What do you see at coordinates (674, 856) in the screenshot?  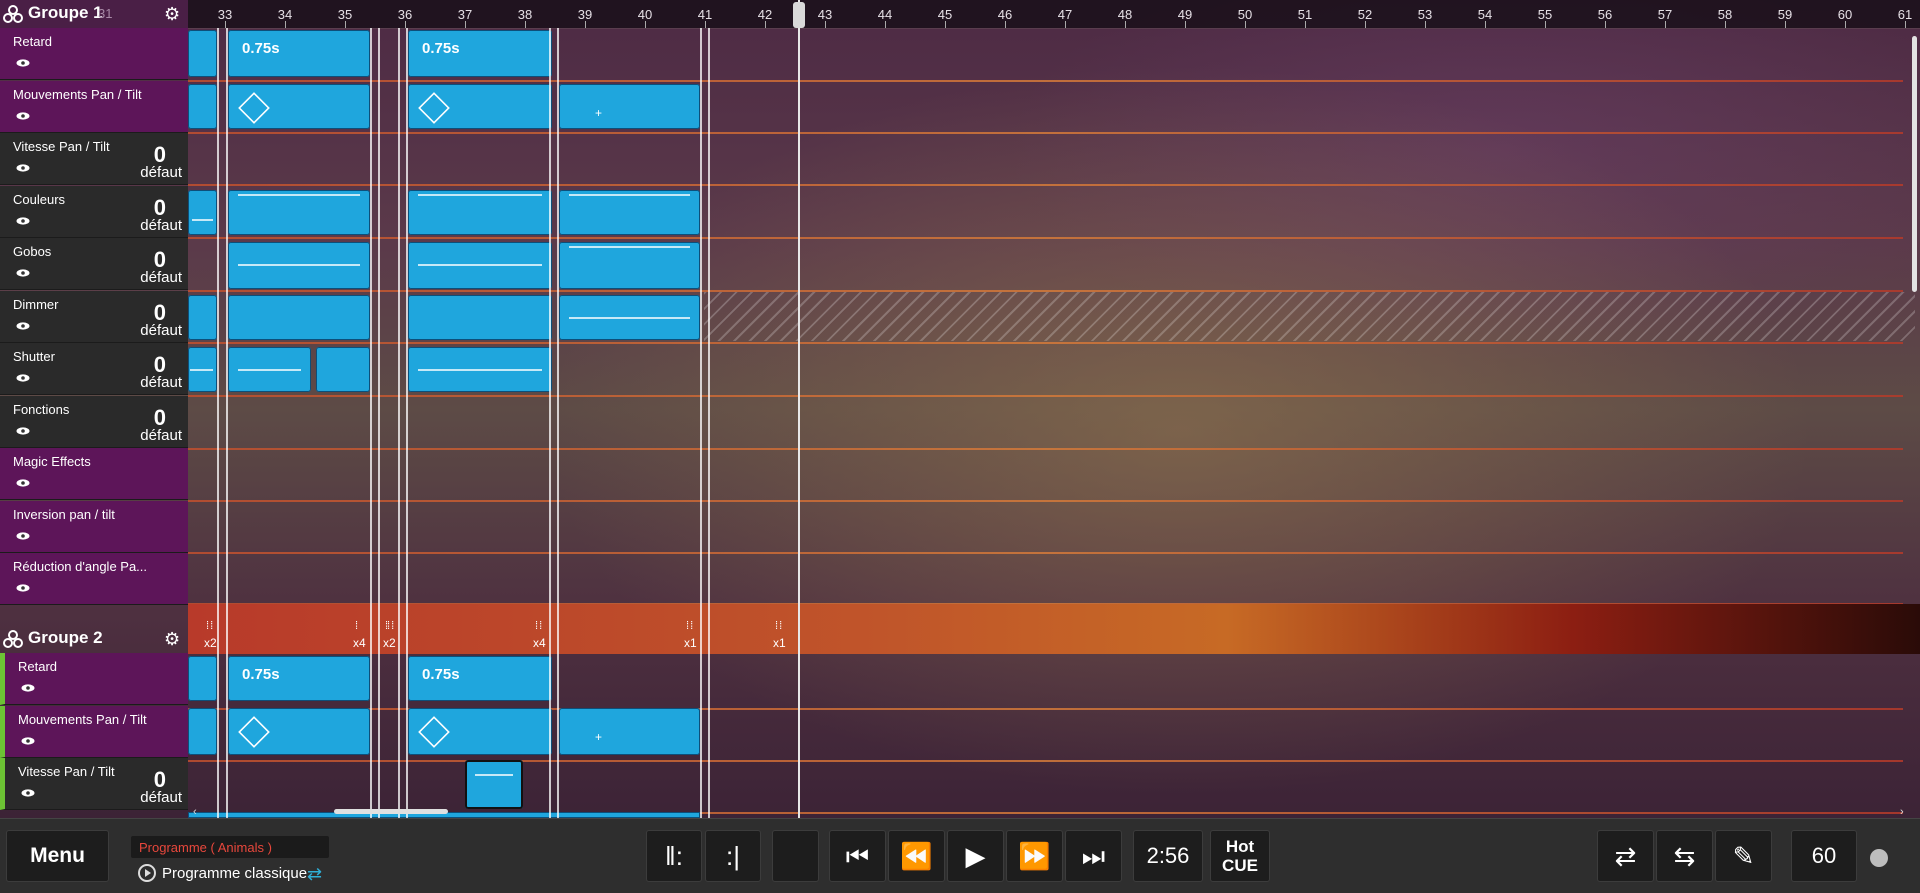 I see `loop-in-button: ‖:` at bounding box center [674, 856].